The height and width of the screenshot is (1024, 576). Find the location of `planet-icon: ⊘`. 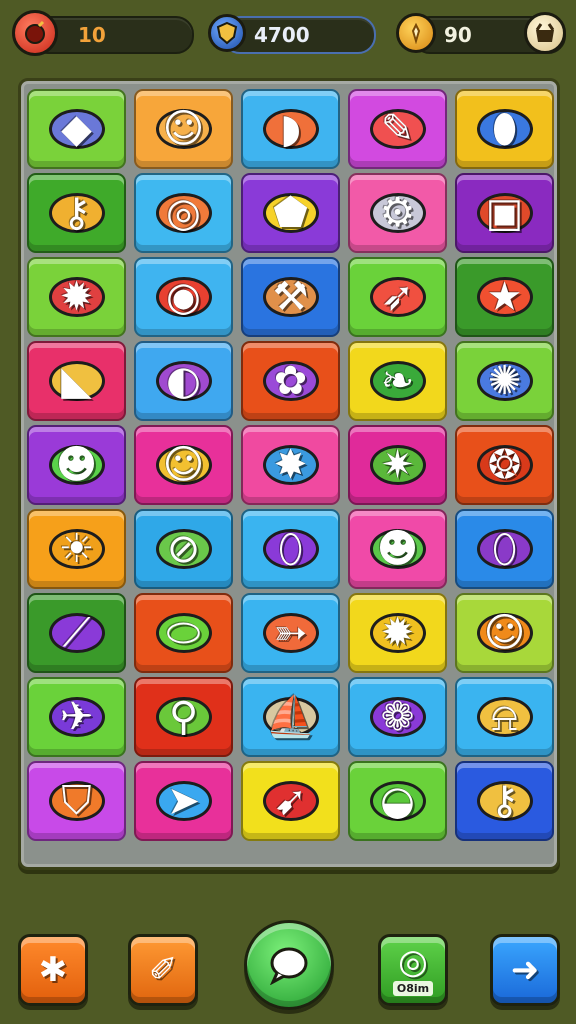

planet-icon: ⊘ is located at coordinates (183, 549).